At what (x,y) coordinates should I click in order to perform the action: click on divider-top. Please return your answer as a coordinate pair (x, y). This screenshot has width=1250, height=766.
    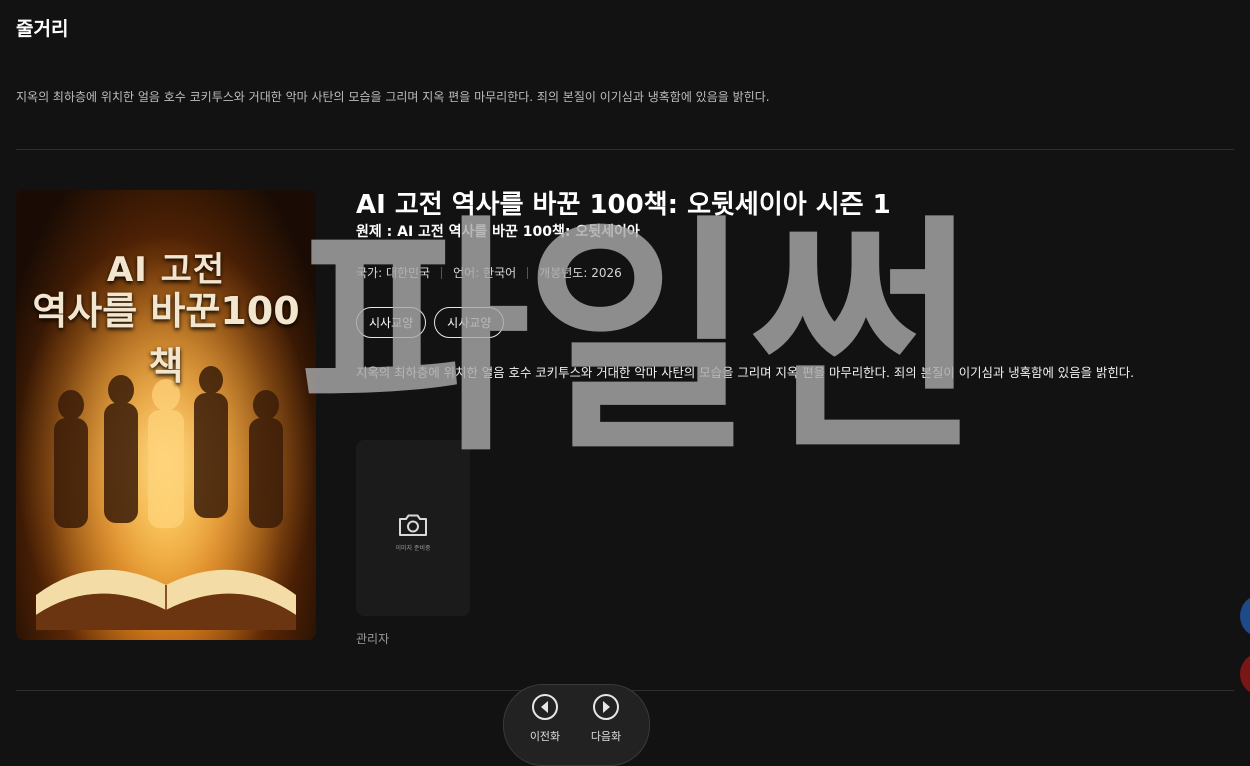
    Looking at the image, I should click on (625, 149).